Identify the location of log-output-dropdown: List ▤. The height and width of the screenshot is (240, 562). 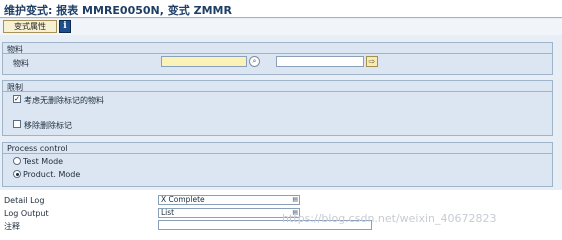
(229, 213).